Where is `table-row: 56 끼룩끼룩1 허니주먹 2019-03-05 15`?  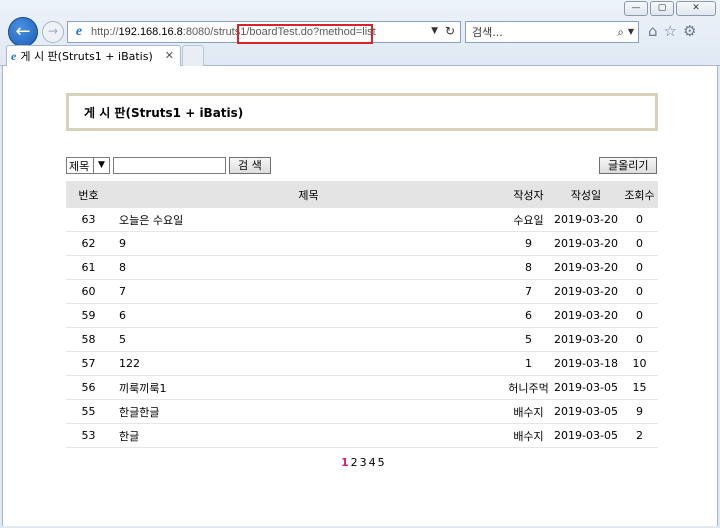 table-row: 56 끼룩끼룩1 허니주먹 2019-03-05 15 is located at coordinates (362, 388).